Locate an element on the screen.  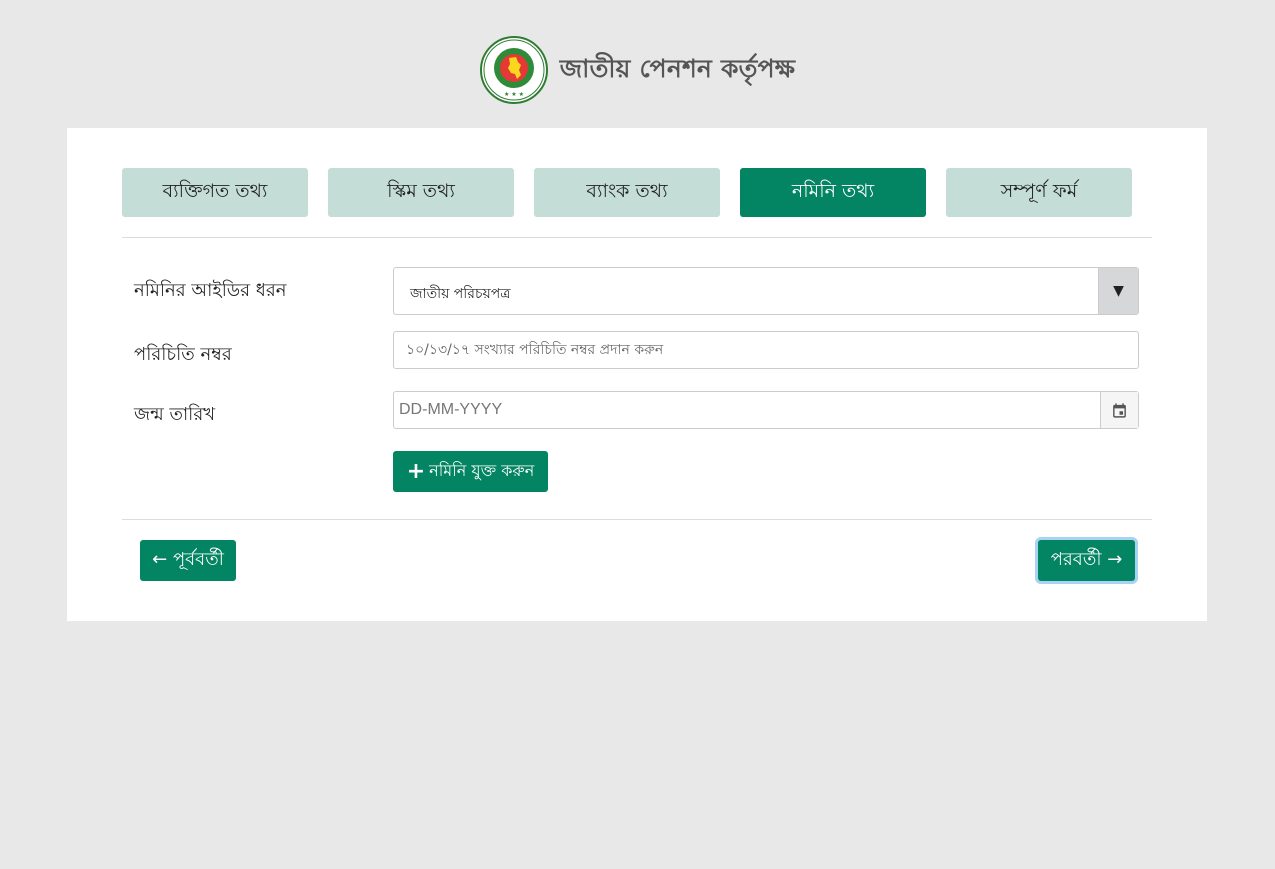
government-seal-icon: ★ ★ ★ is located at coordinates (513, 70).